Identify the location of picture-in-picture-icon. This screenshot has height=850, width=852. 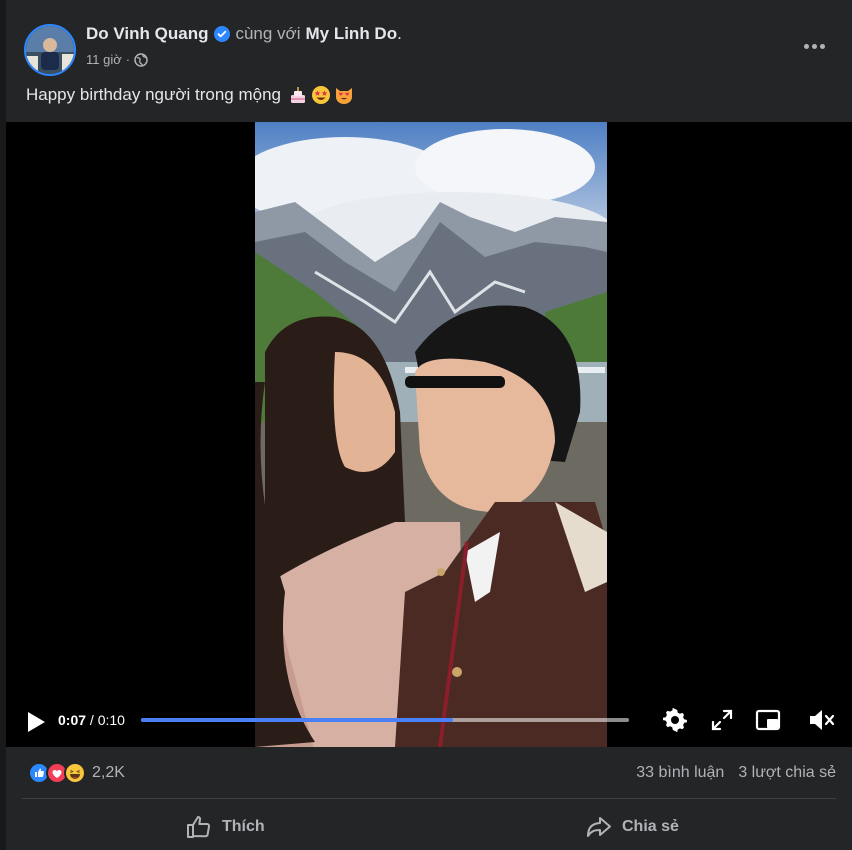
(768, 720).